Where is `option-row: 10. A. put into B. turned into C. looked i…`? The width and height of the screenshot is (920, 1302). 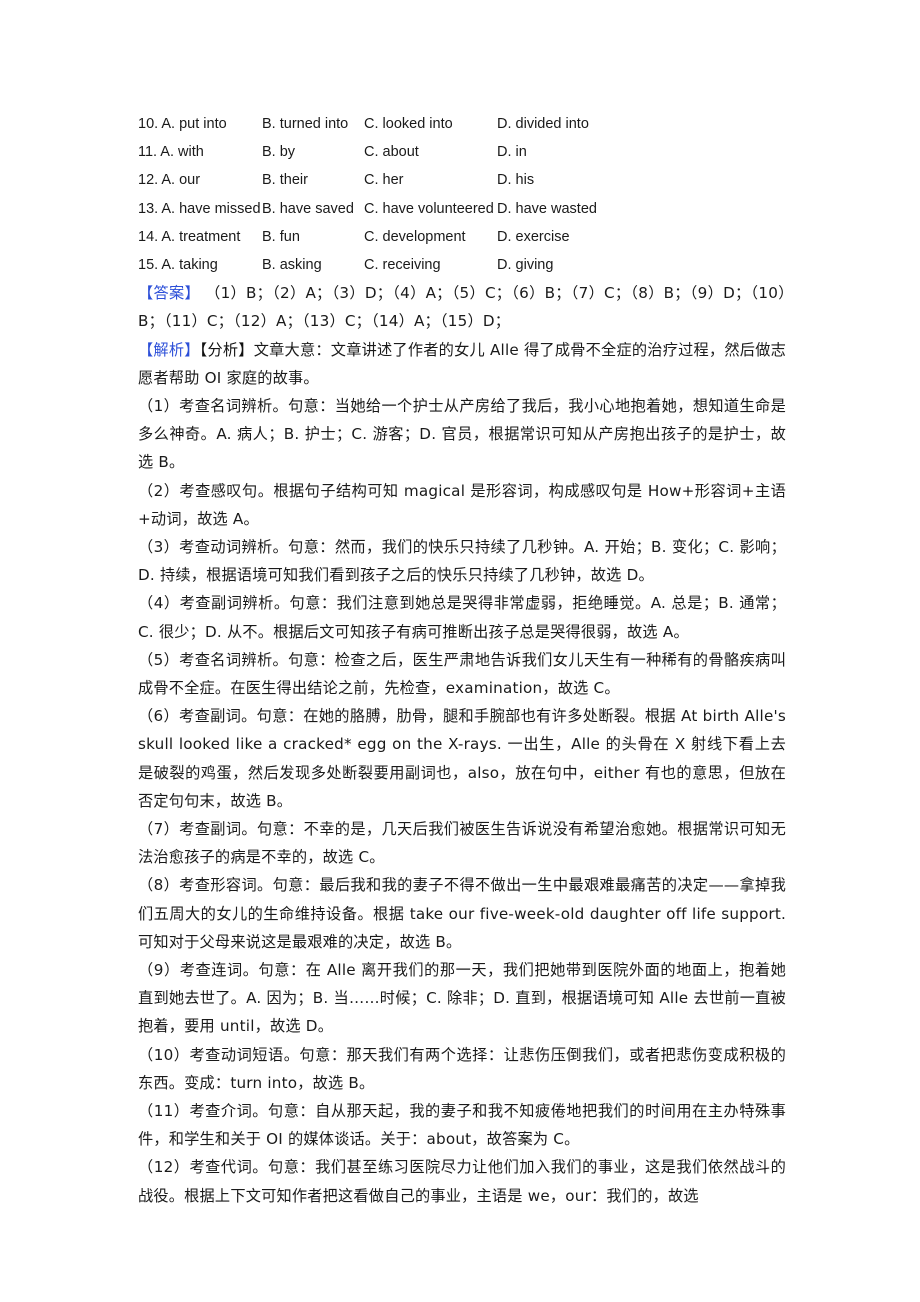
option-row: 10. A. put into B. turned into C. looked i… is located at coordinates (462, 124).